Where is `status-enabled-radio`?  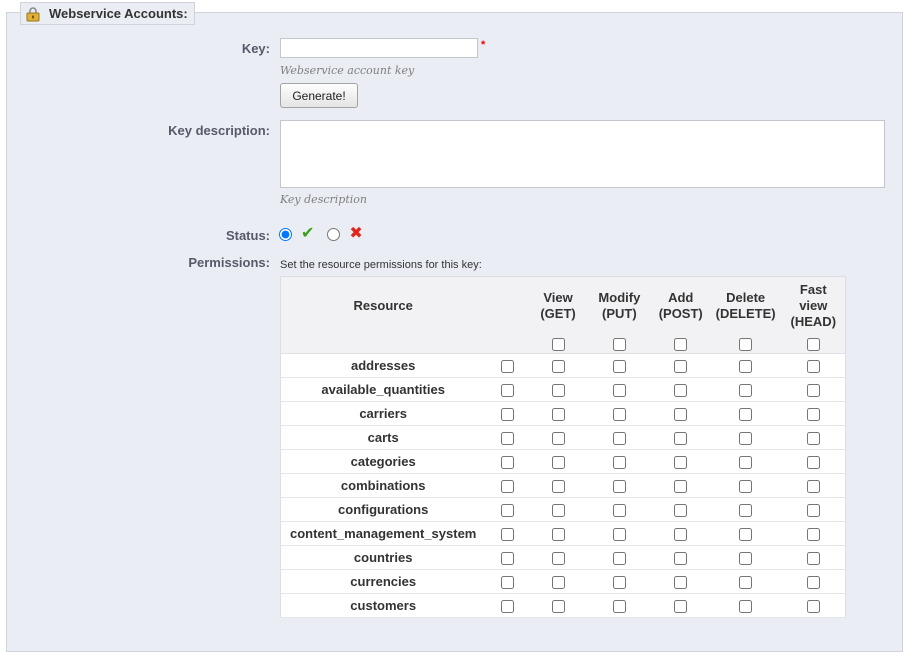 status-enabled-radio is located at coordinates (285, 234).